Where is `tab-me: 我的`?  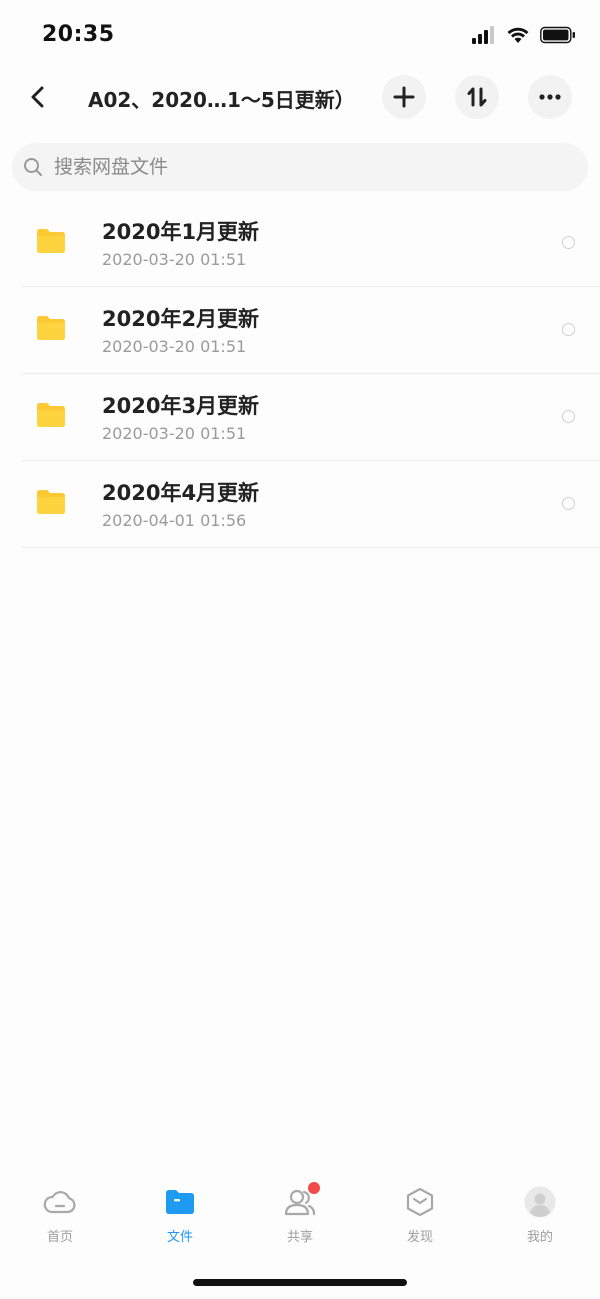 tab-me: 我的 is located at coordinates (540, 1218).